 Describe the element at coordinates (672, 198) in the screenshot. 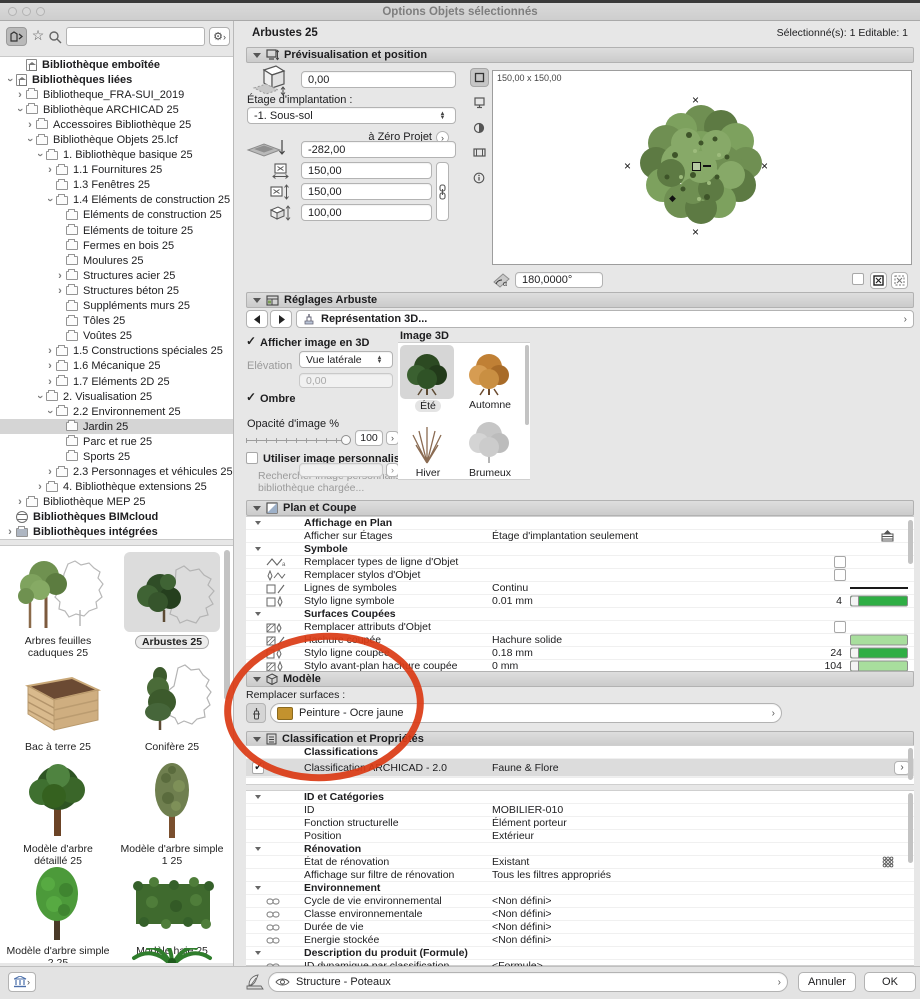

I see `hotspot-inner-icon: ◆` at that location.